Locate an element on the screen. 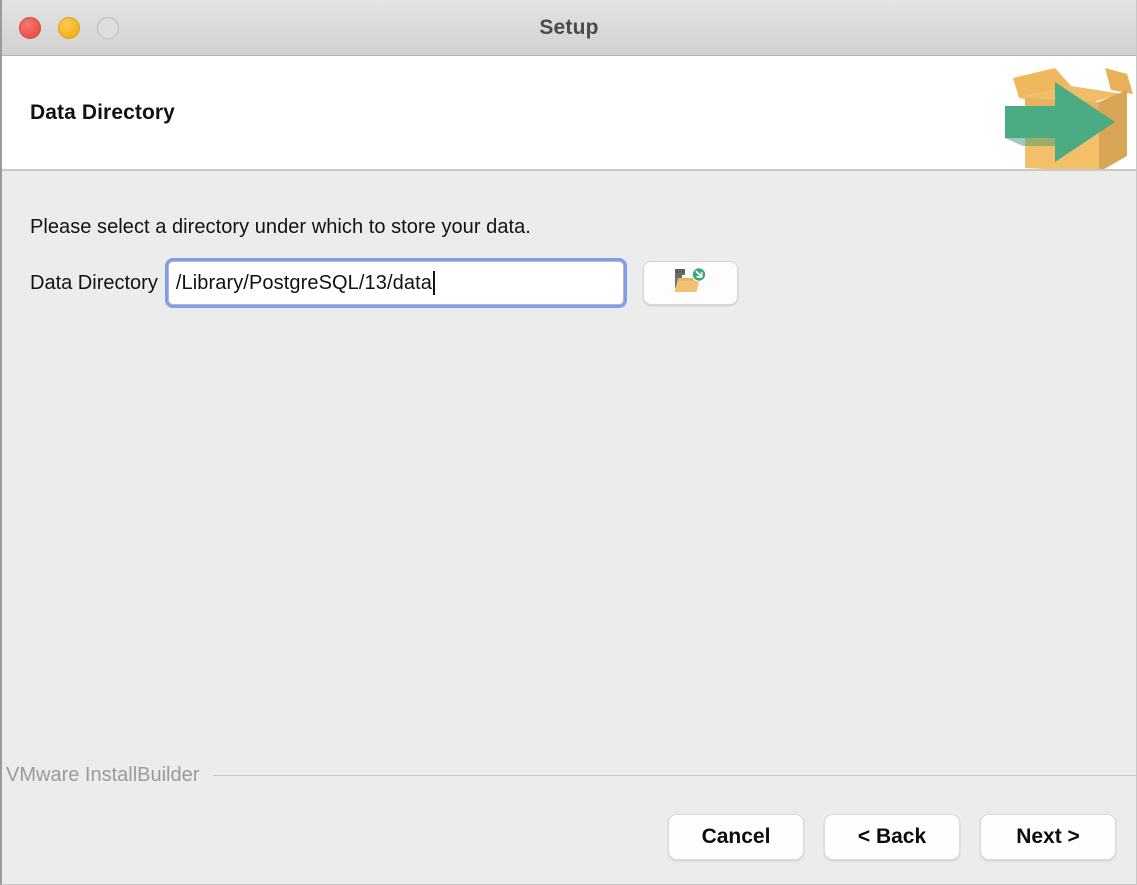  window-titlebar: Setup is located at coordinates (569, 28).